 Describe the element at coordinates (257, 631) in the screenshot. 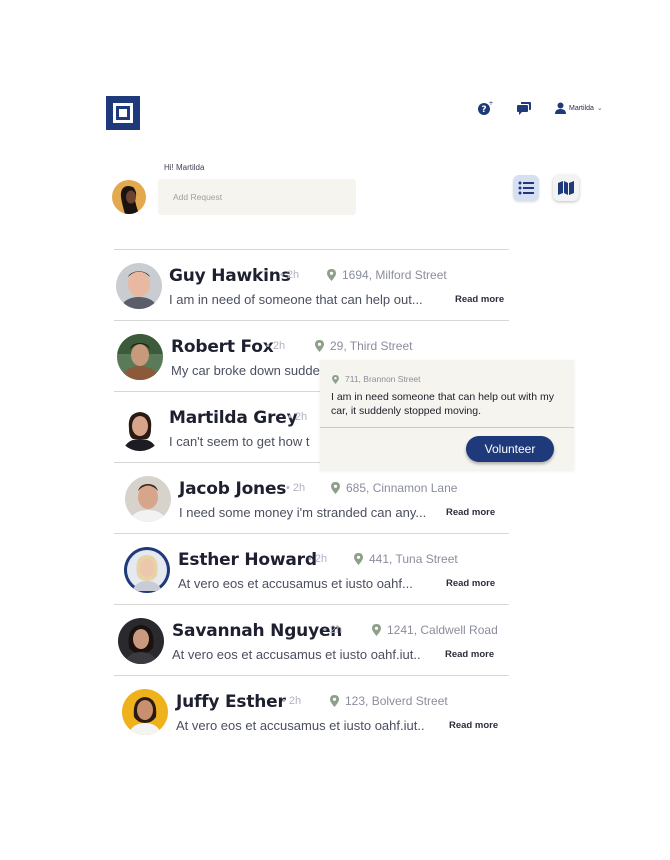

I see `requester-name: Savannah Nguyen` at that location.